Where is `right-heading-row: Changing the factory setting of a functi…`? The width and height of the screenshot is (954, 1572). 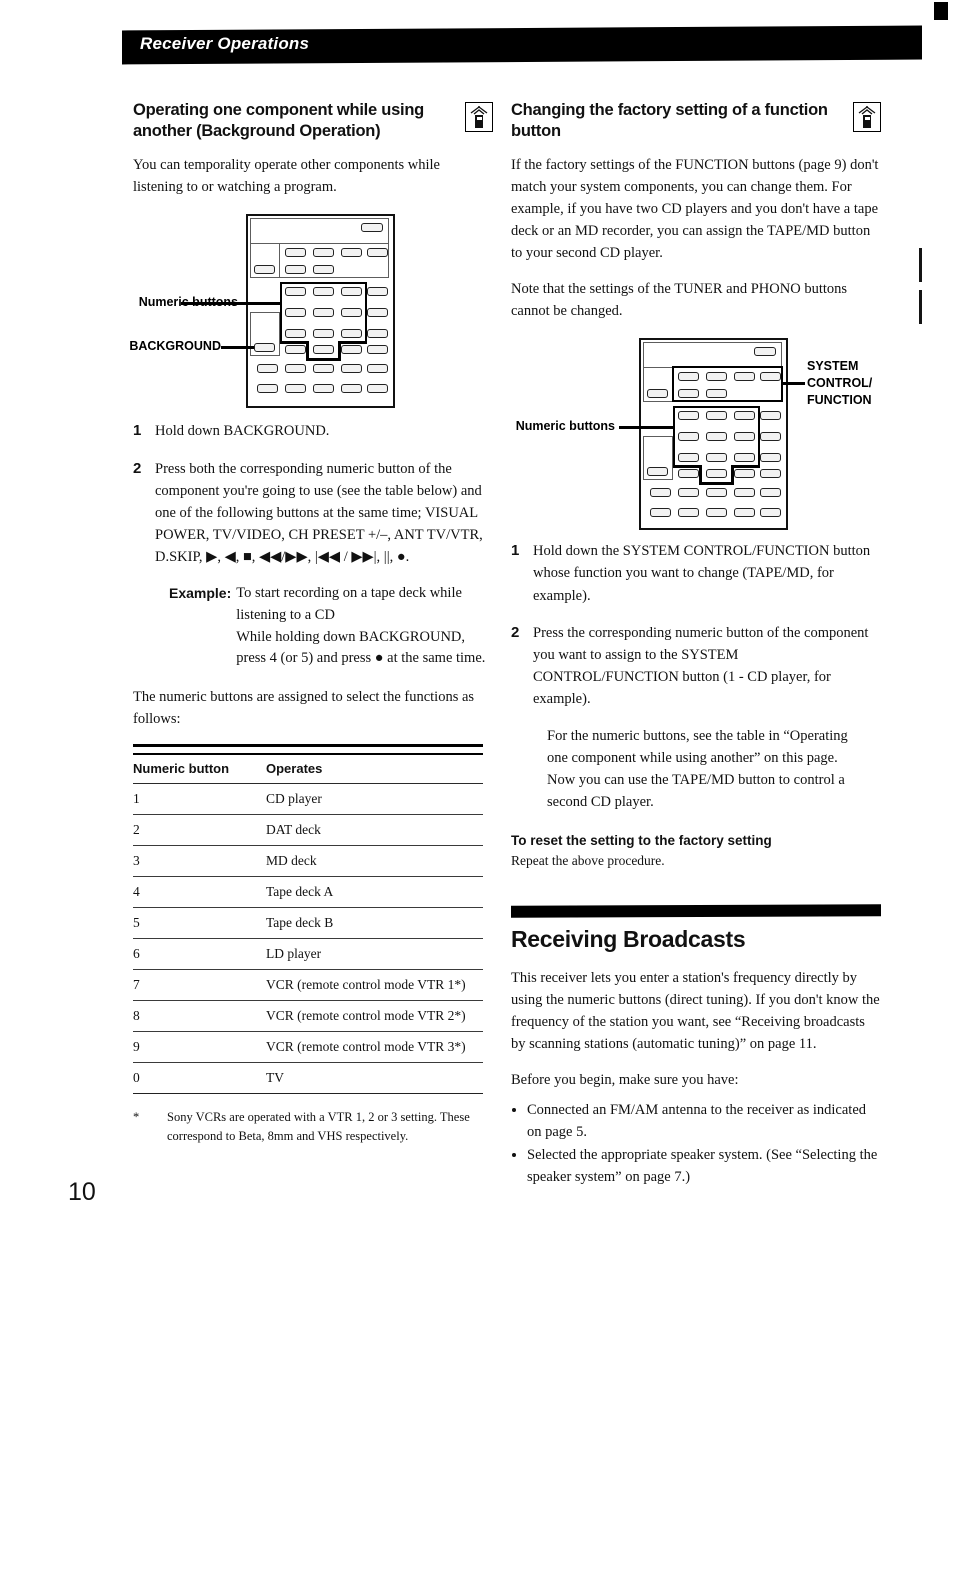 right-heading-row: Changing the factory setting of a functi… is located at coordinates (696, 127).